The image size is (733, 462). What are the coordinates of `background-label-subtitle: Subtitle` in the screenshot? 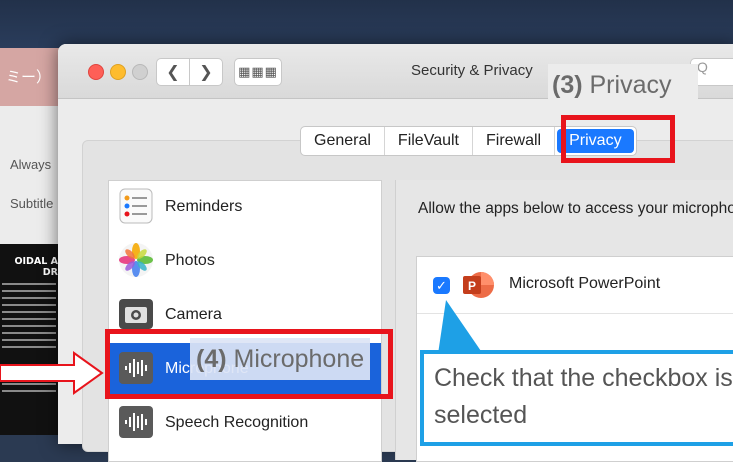 It's located at (32, 203).